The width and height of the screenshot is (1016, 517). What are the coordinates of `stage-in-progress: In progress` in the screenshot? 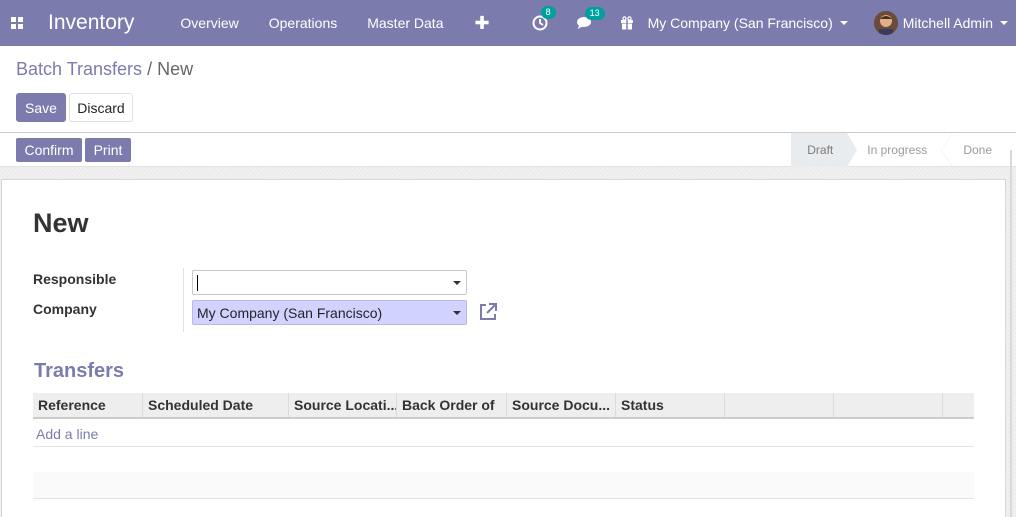 It's located at (894, 150).